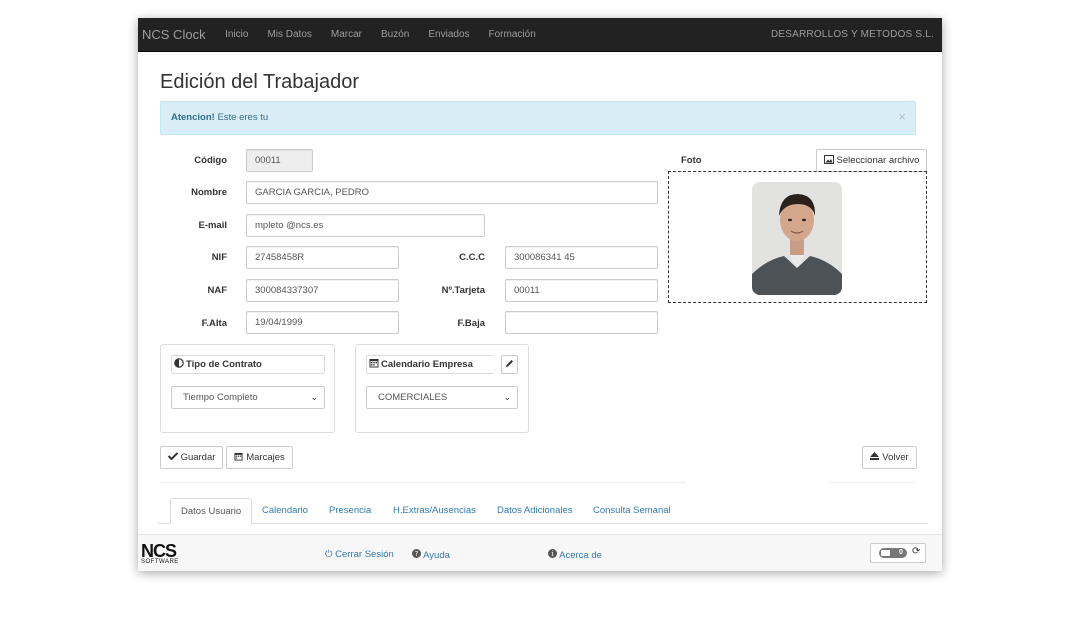  Describe the element at coordinates (436, 555) in the screenshot. I see `help-label: Ayuda` at that location.